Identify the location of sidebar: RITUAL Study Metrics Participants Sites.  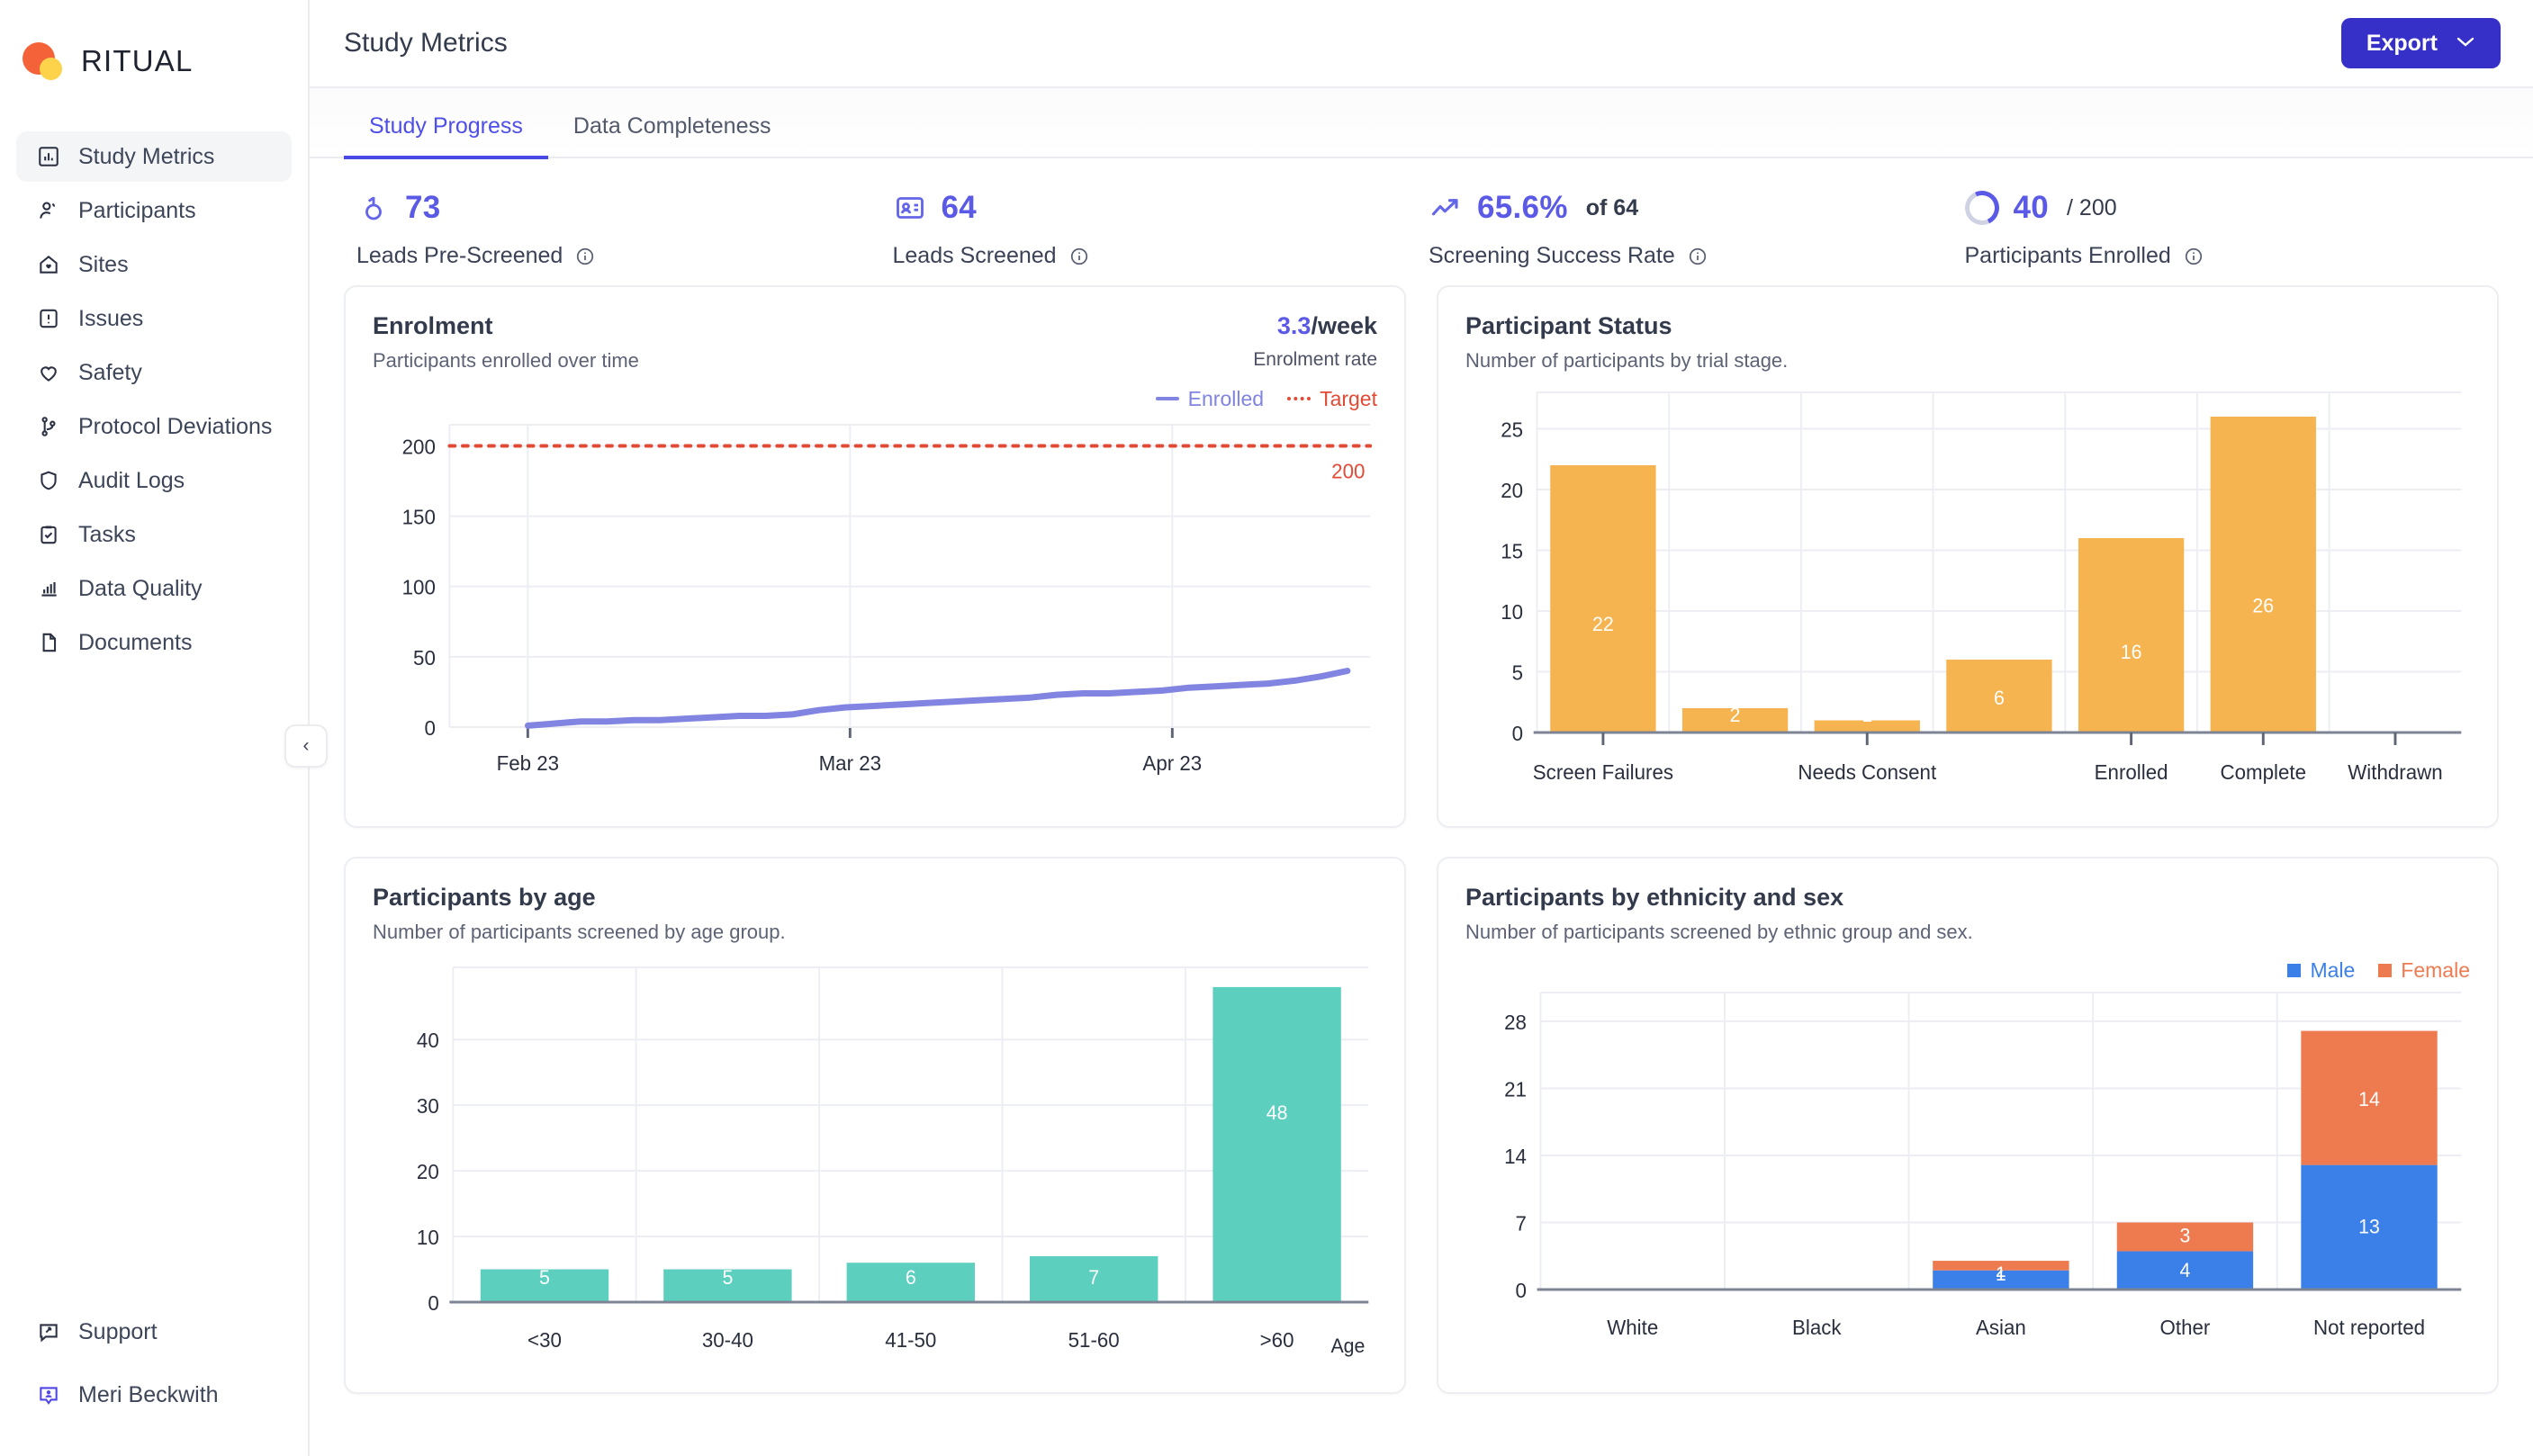
(155, 728).